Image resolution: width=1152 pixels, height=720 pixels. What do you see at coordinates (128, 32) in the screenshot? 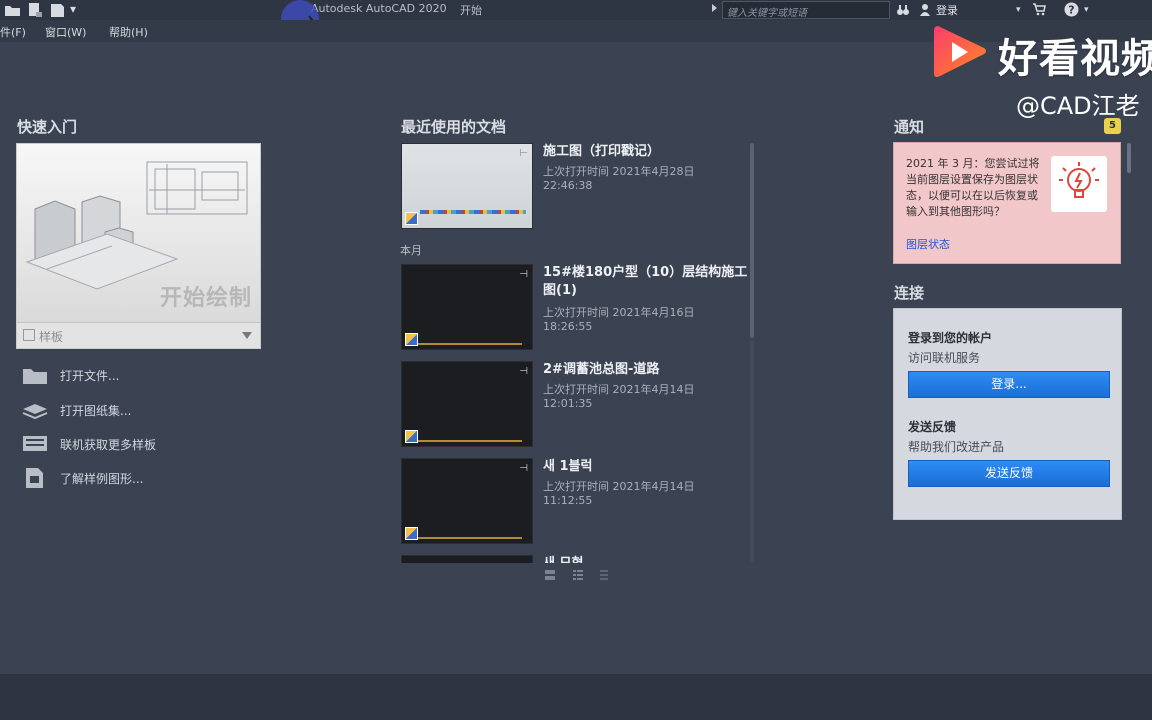
I see `menu-help: 帮助(H)` at bounding box center [128, 32].